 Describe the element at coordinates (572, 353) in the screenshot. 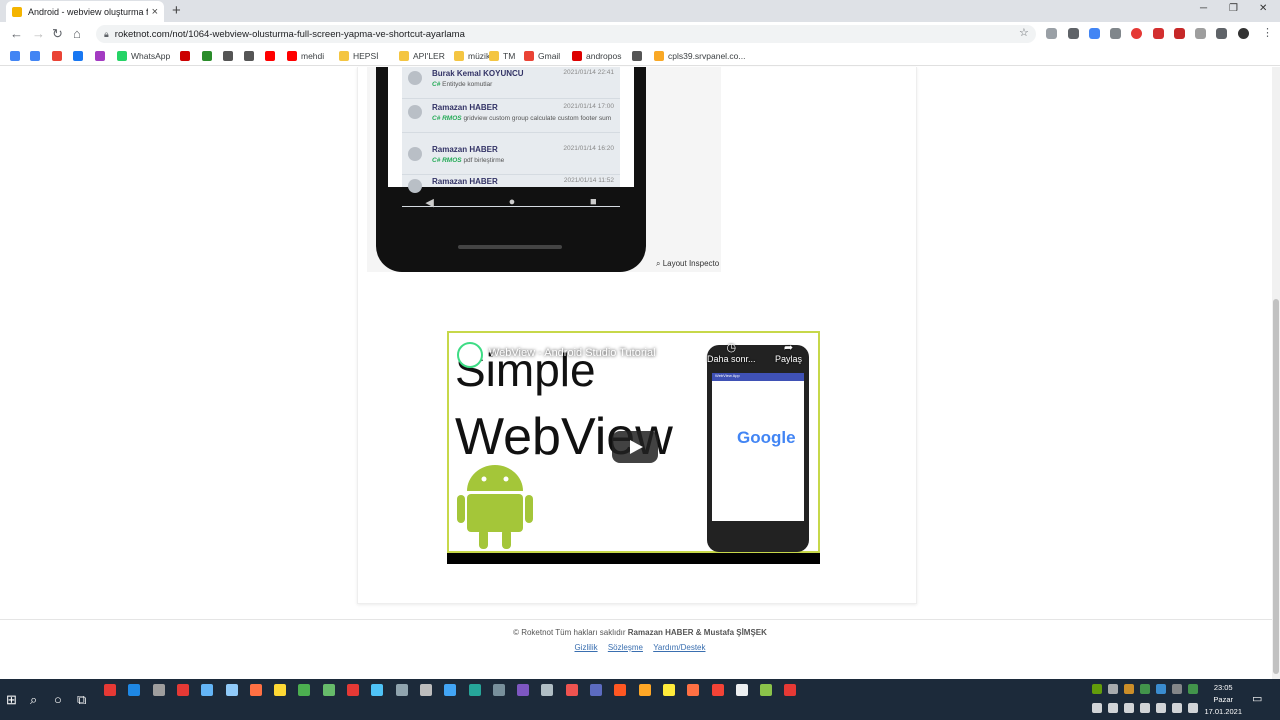

I see `video-title: WebView - Android Studio Tutorial` at that location.